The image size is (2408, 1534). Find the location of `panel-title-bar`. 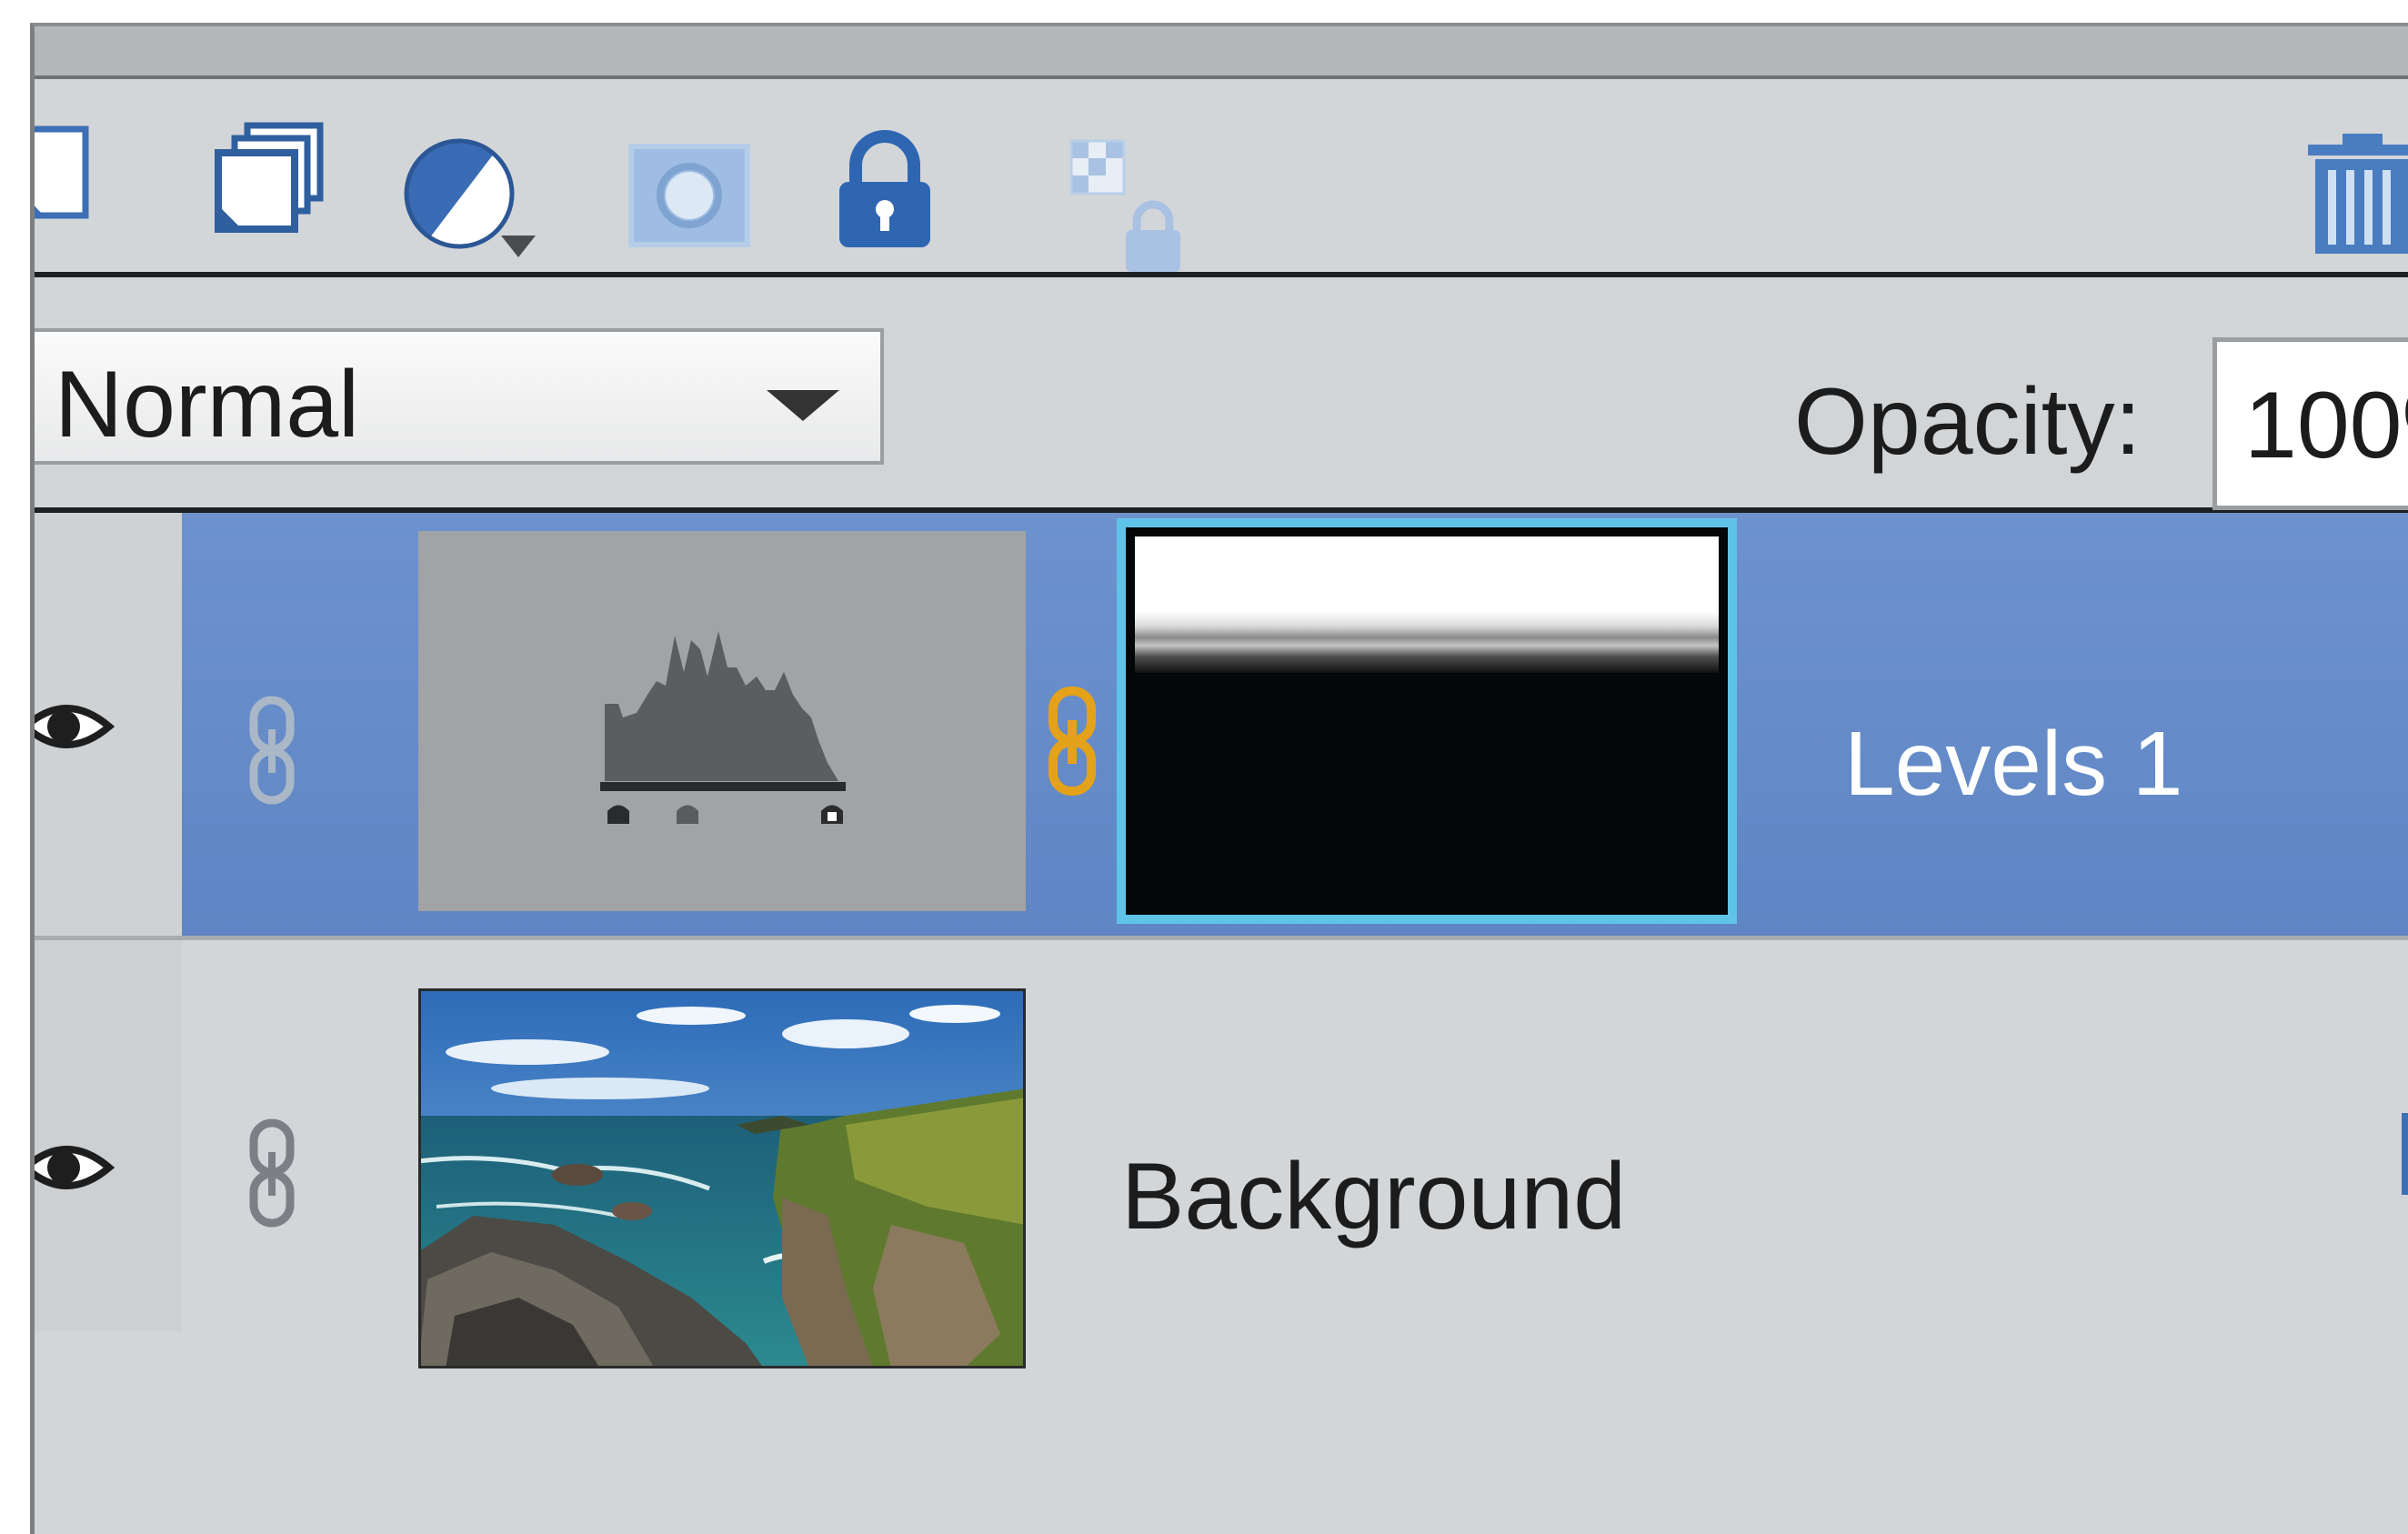

panel-title-bar is located at coordinates (1221, 52).